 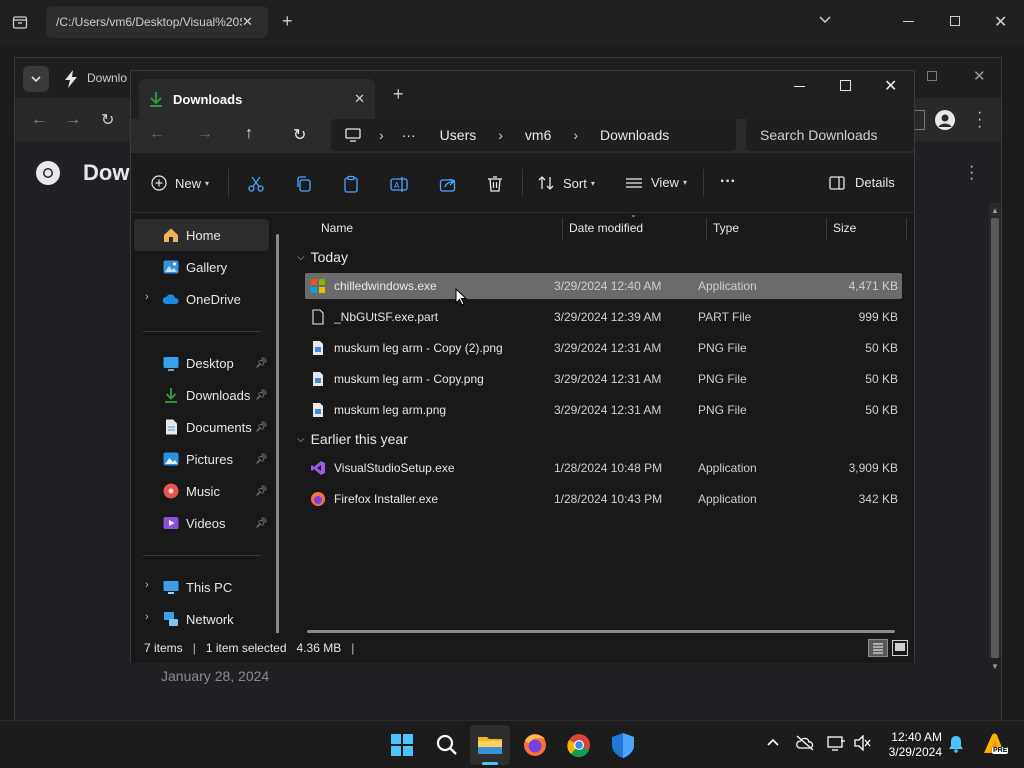 I want to click on kebab-menu-icon: · · ·, so click(x=979, y=120).